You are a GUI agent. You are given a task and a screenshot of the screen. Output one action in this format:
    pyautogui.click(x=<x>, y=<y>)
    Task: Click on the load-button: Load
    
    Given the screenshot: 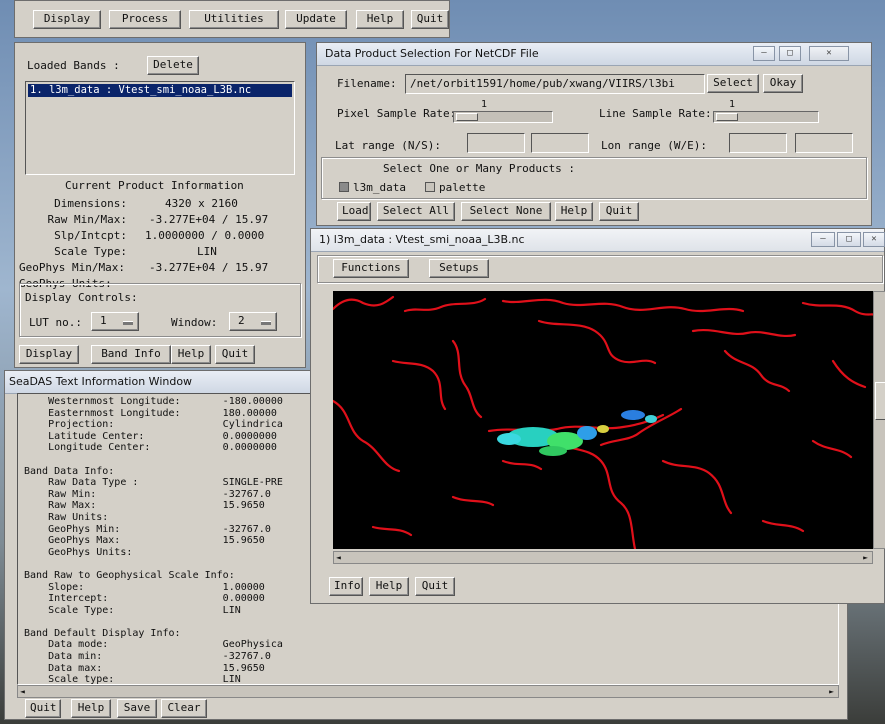 What is the action you would take?
    pyautogui.click(x=354, y=211)
    